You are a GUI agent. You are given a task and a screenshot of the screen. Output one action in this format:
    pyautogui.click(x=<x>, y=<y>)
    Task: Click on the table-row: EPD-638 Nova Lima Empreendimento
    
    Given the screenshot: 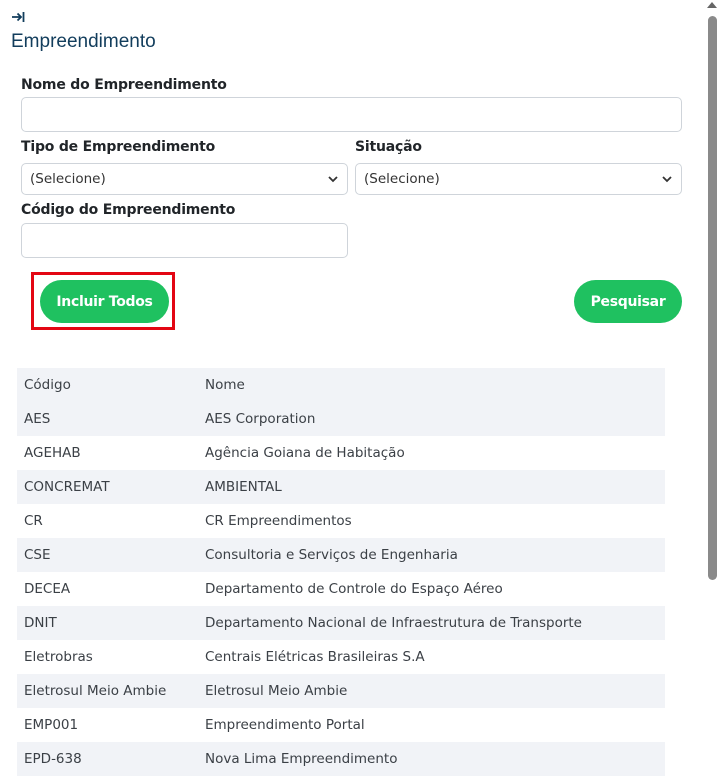 What is the action you would take?
    pyautogui.click(x=341, y=759)
    